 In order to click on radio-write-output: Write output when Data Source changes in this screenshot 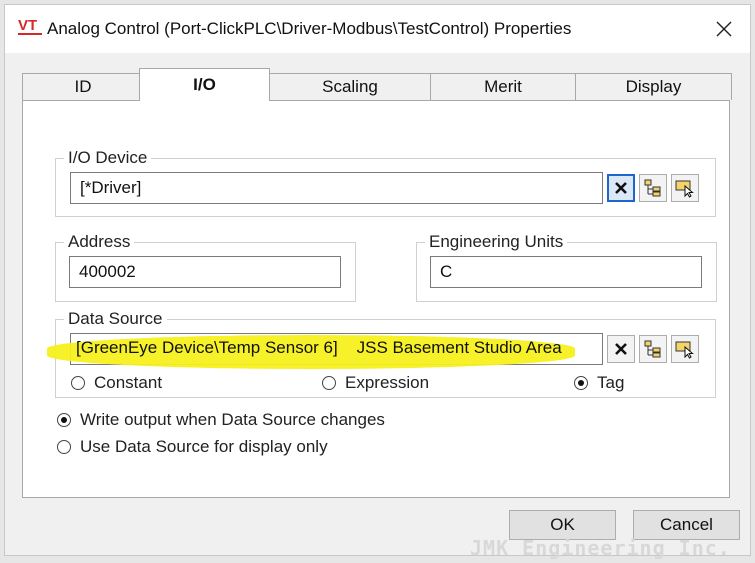, I will do `click(221, 420)`.